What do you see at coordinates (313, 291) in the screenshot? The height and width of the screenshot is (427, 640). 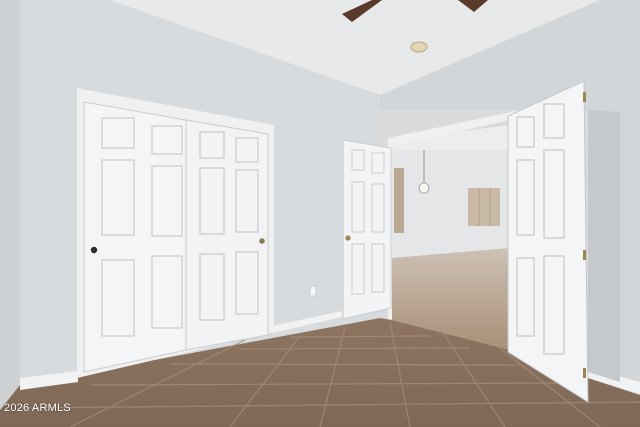 I see `wall-outlet` at bounding box center [313, 291].